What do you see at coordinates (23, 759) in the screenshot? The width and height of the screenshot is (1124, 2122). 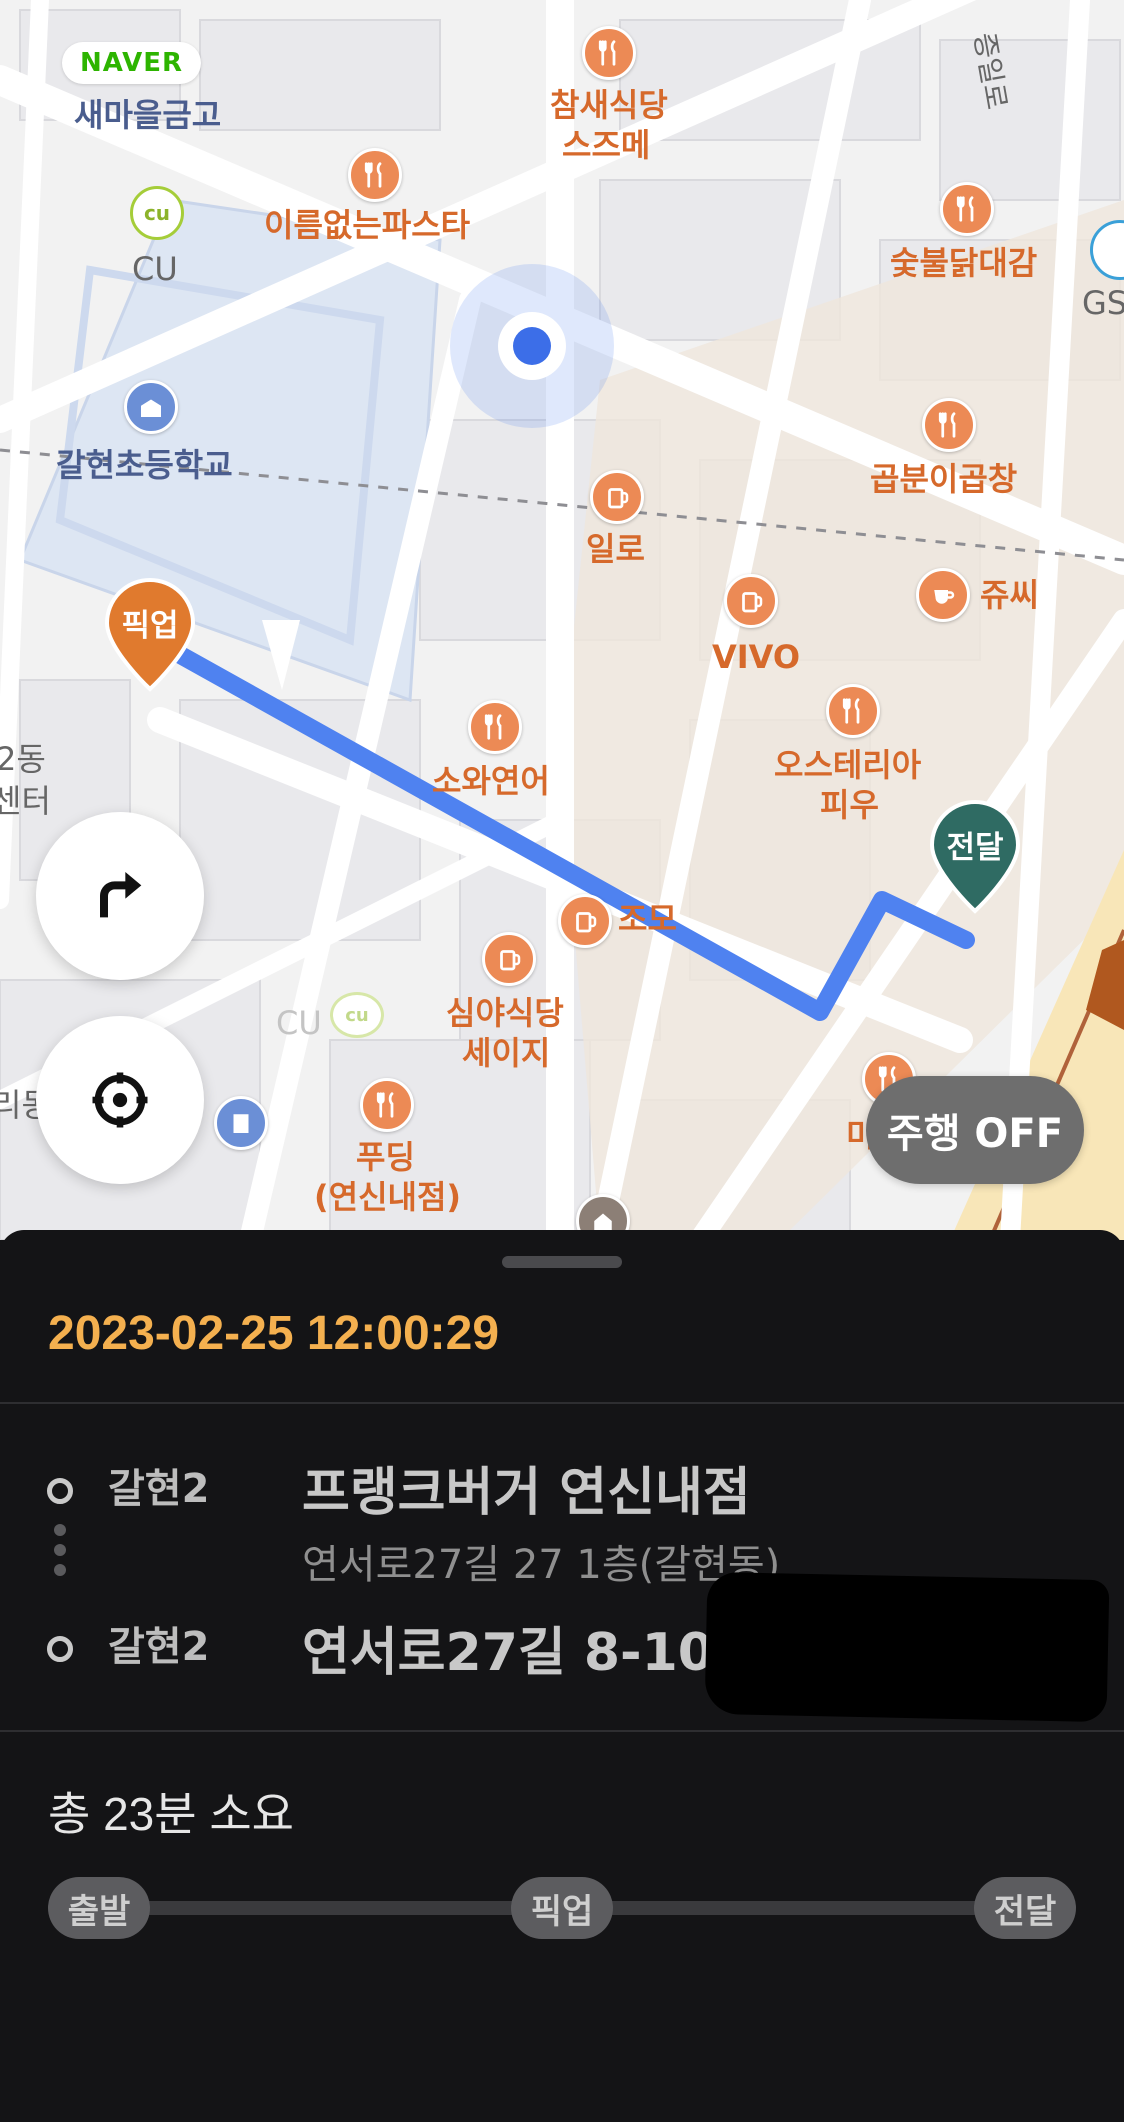 I see `place-label: 2동` at bounding box center [23, 759].